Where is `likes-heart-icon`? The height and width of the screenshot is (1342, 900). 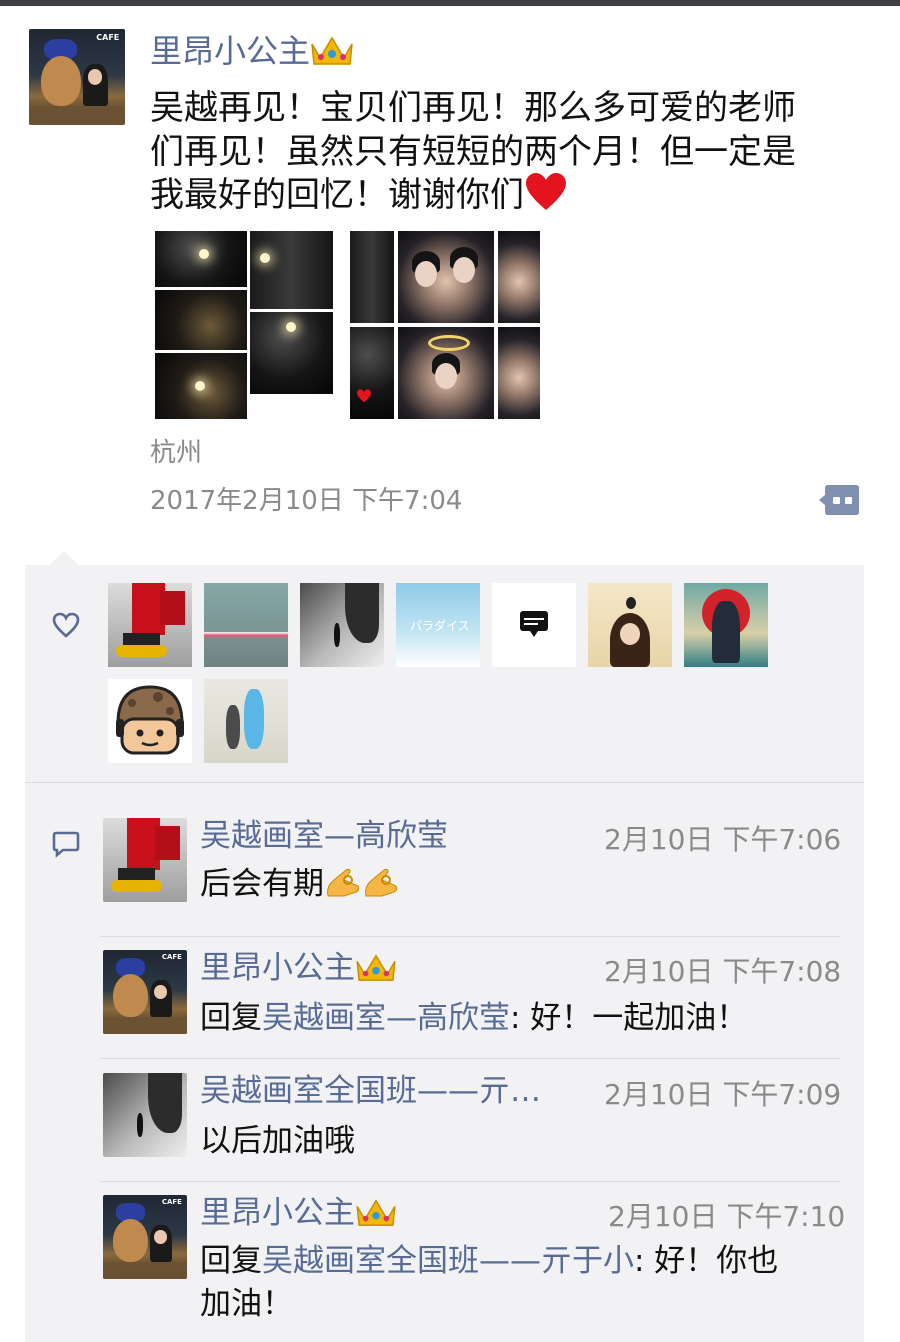 likes-heart-icon is located at coordinates (66, 625).